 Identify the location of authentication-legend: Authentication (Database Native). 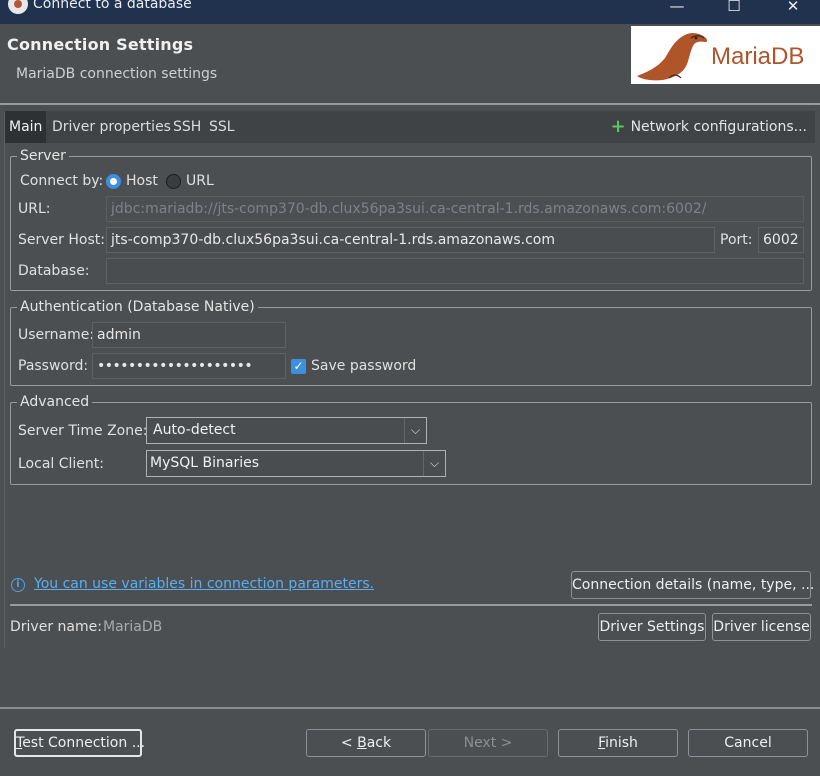
(137, 307).